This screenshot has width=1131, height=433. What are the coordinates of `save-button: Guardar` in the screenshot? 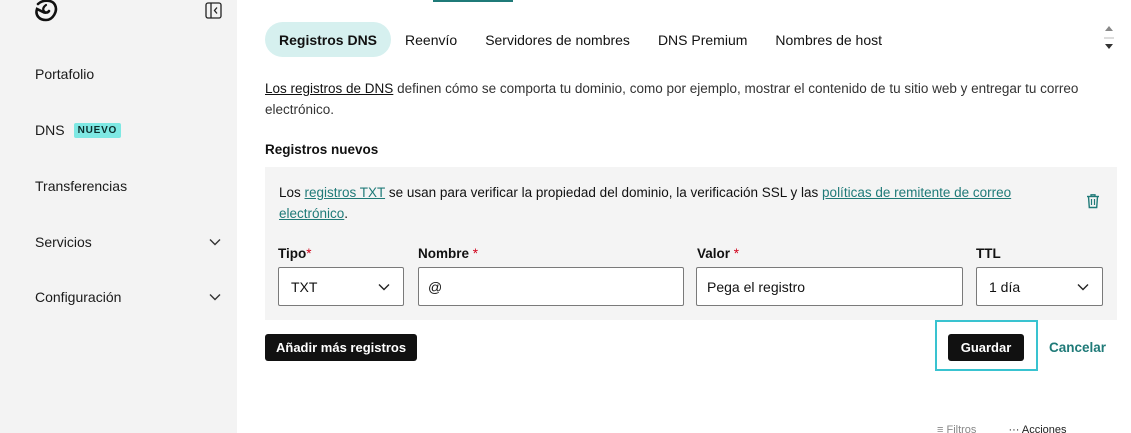 It's located at (986, 347).